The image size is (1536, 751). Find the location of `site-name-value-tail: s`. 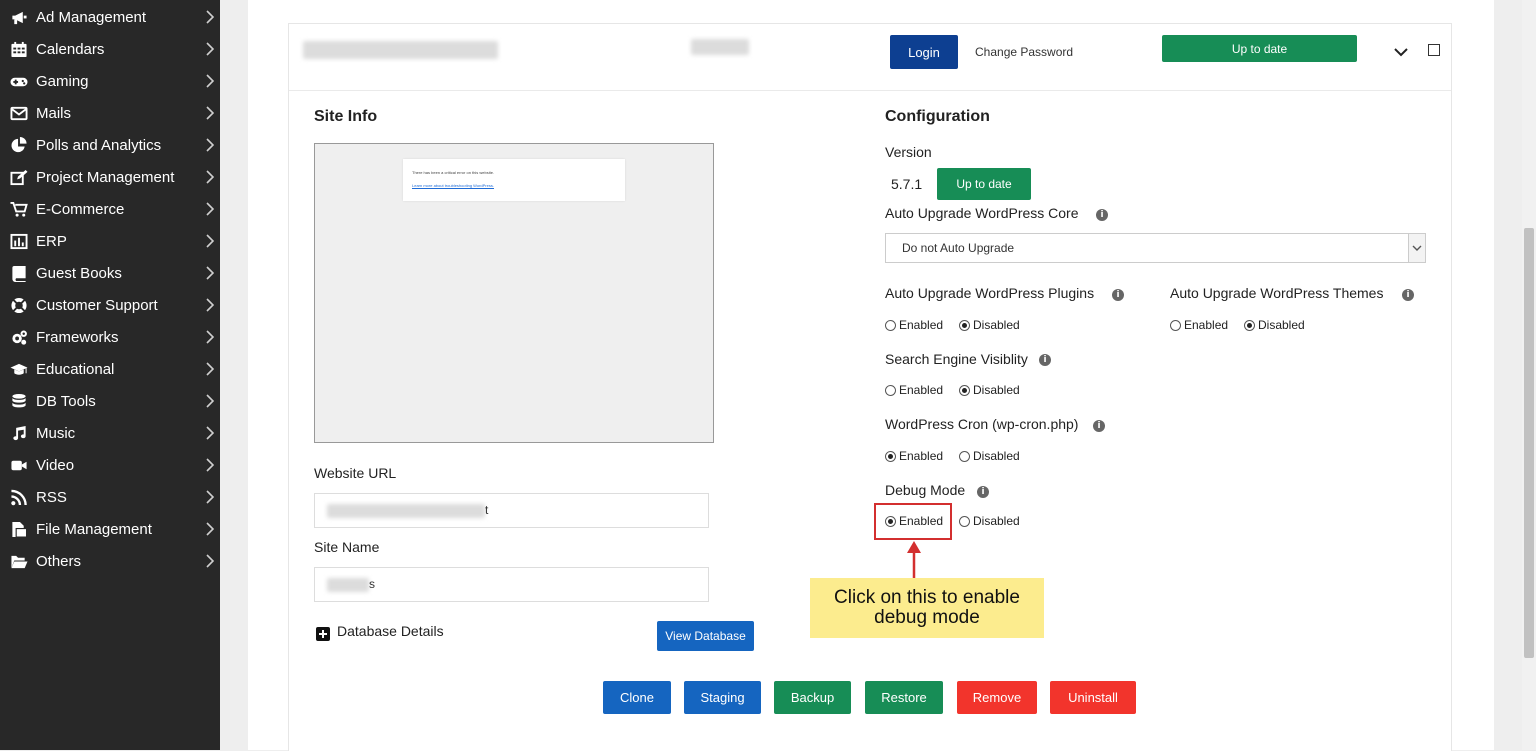

site-name-value-tail: s is located at coordinates (372, 584).